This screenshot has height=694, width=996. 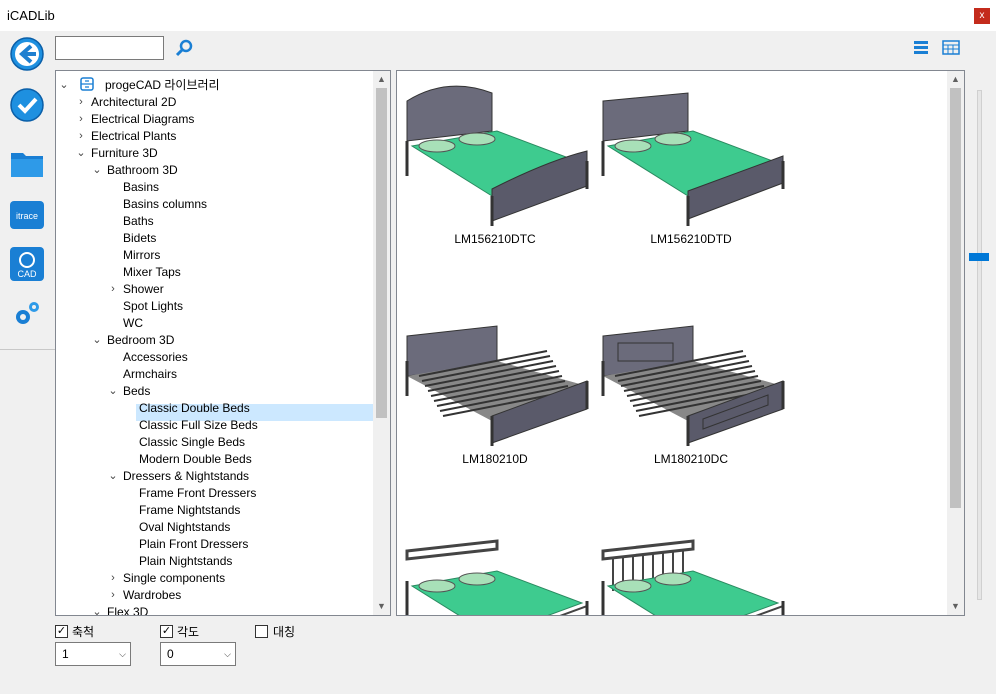 What do you see at coordinates (197, 493) in the screenshot?
I see `tree-item: Frame Front Dressers` at bounding box center [197, 493].